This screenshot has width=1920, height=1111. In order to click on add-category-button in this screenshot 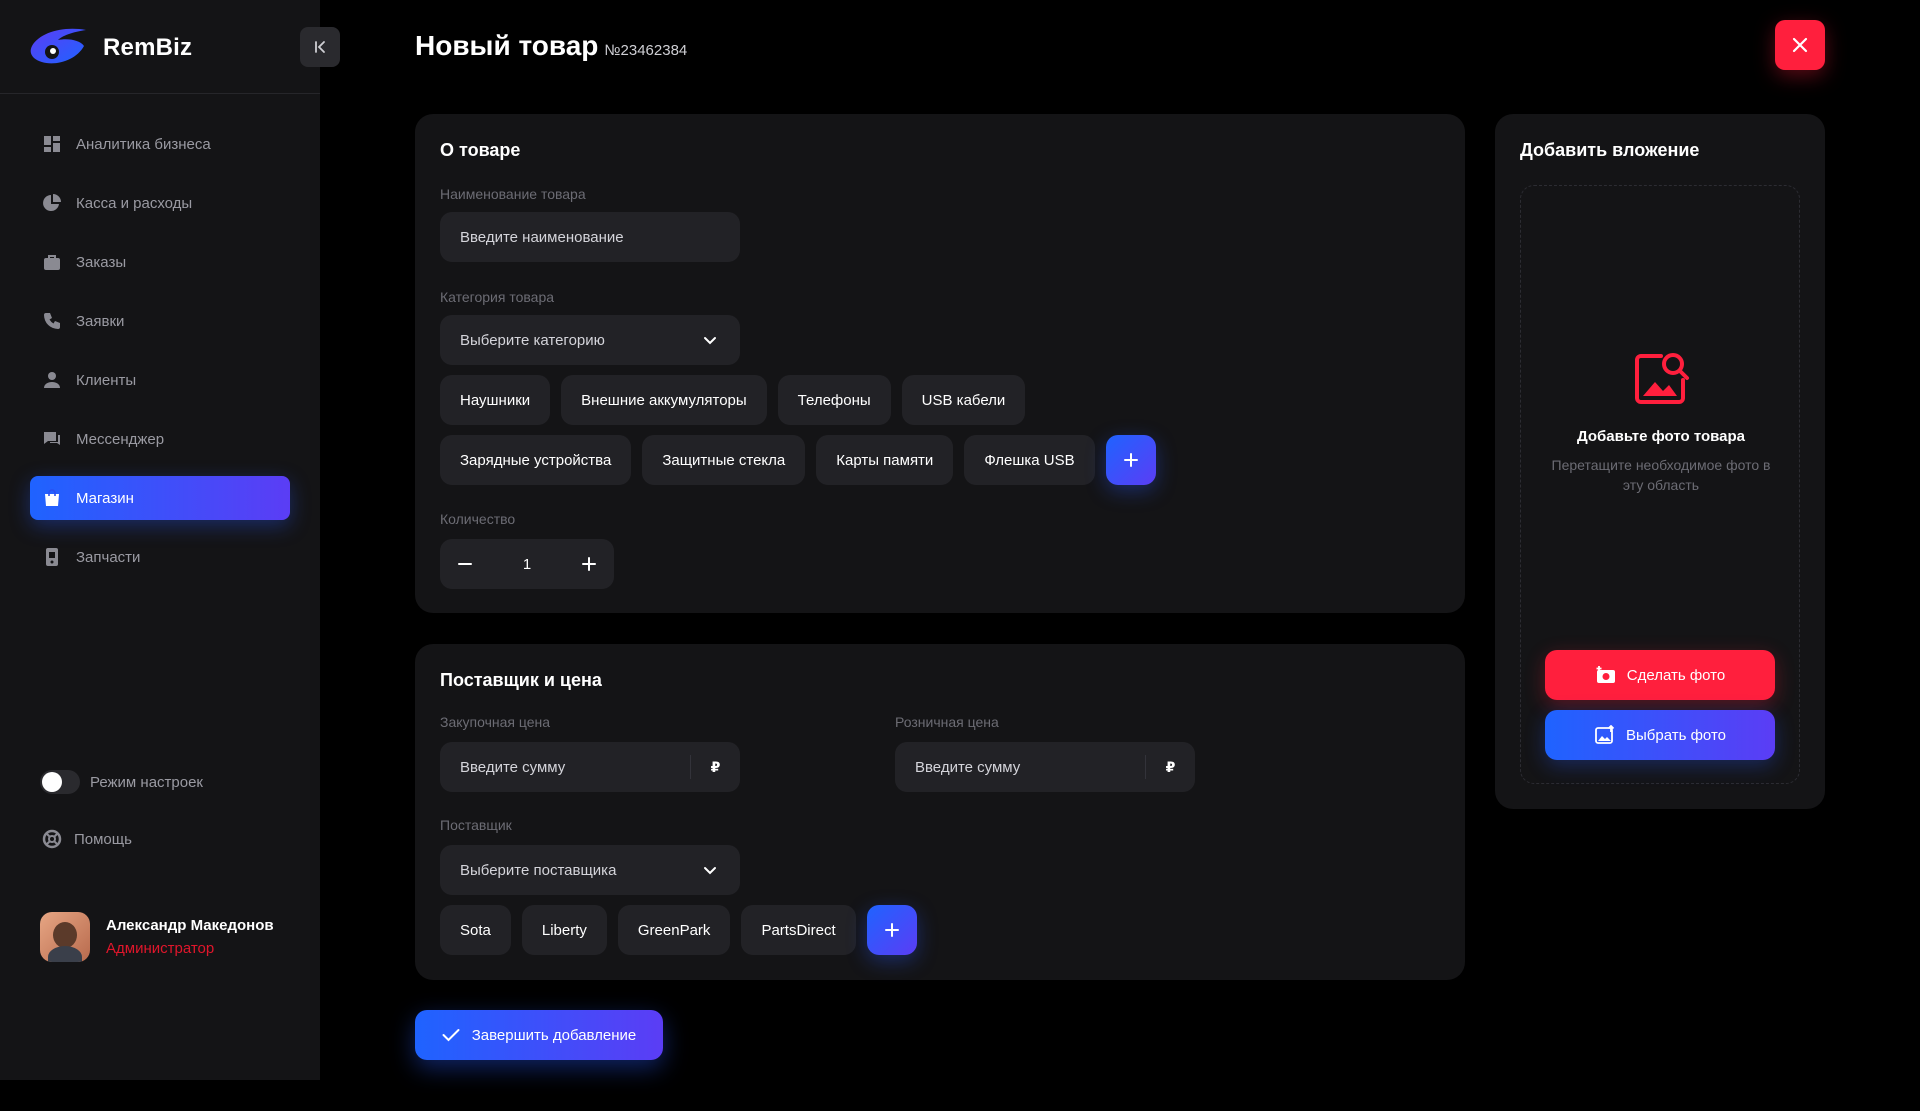, I will do `click(1130, 460)`.